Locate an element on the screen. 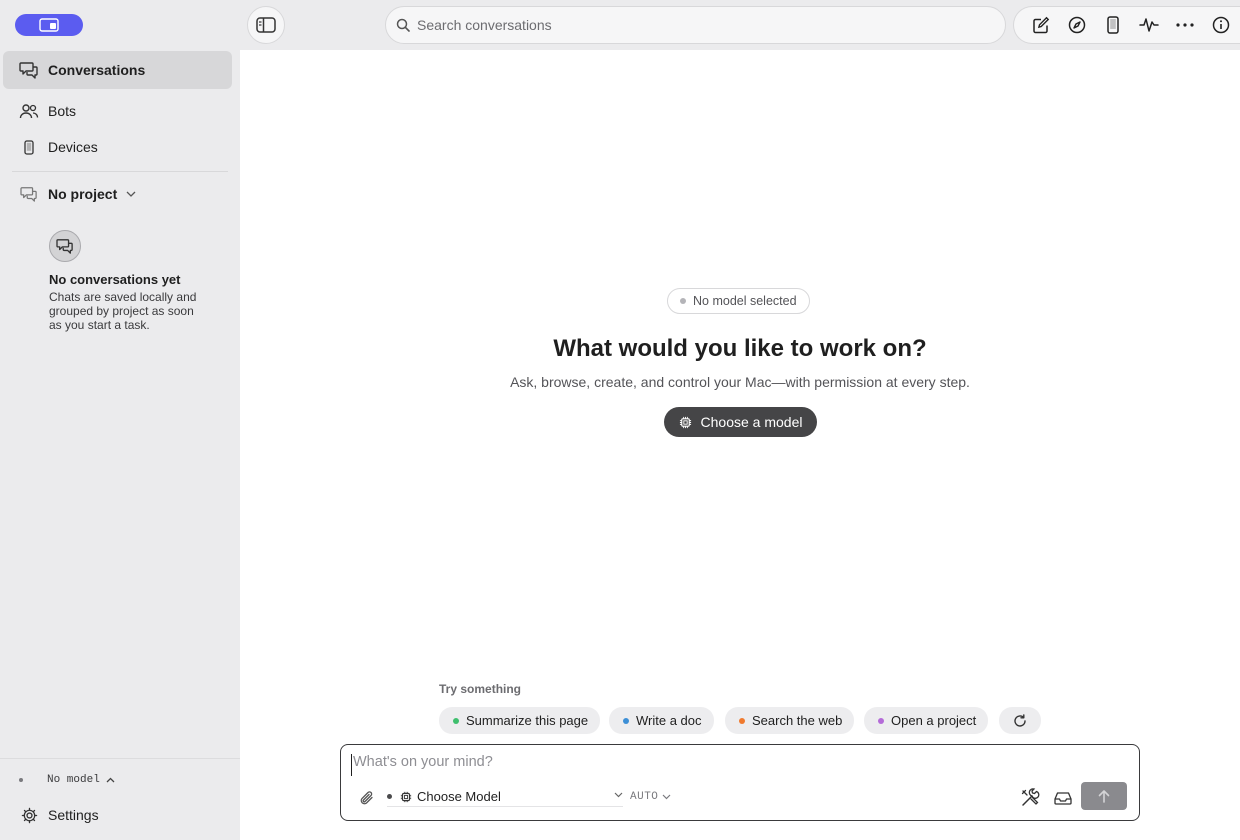 This screenshot has height=840, width=1240. project-selector: No project is located at coordinates (117, 194).